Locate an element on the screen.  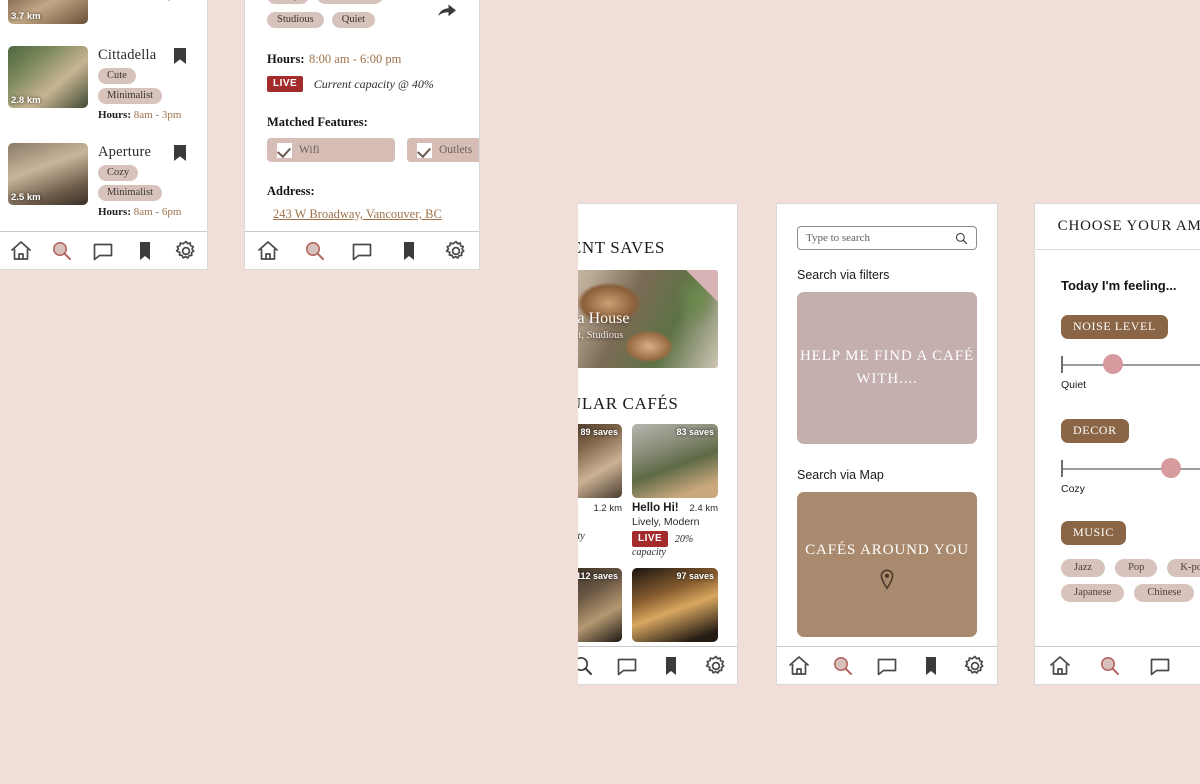
search-via-filters-label: Search via filters is located at coordinates (843, 275).